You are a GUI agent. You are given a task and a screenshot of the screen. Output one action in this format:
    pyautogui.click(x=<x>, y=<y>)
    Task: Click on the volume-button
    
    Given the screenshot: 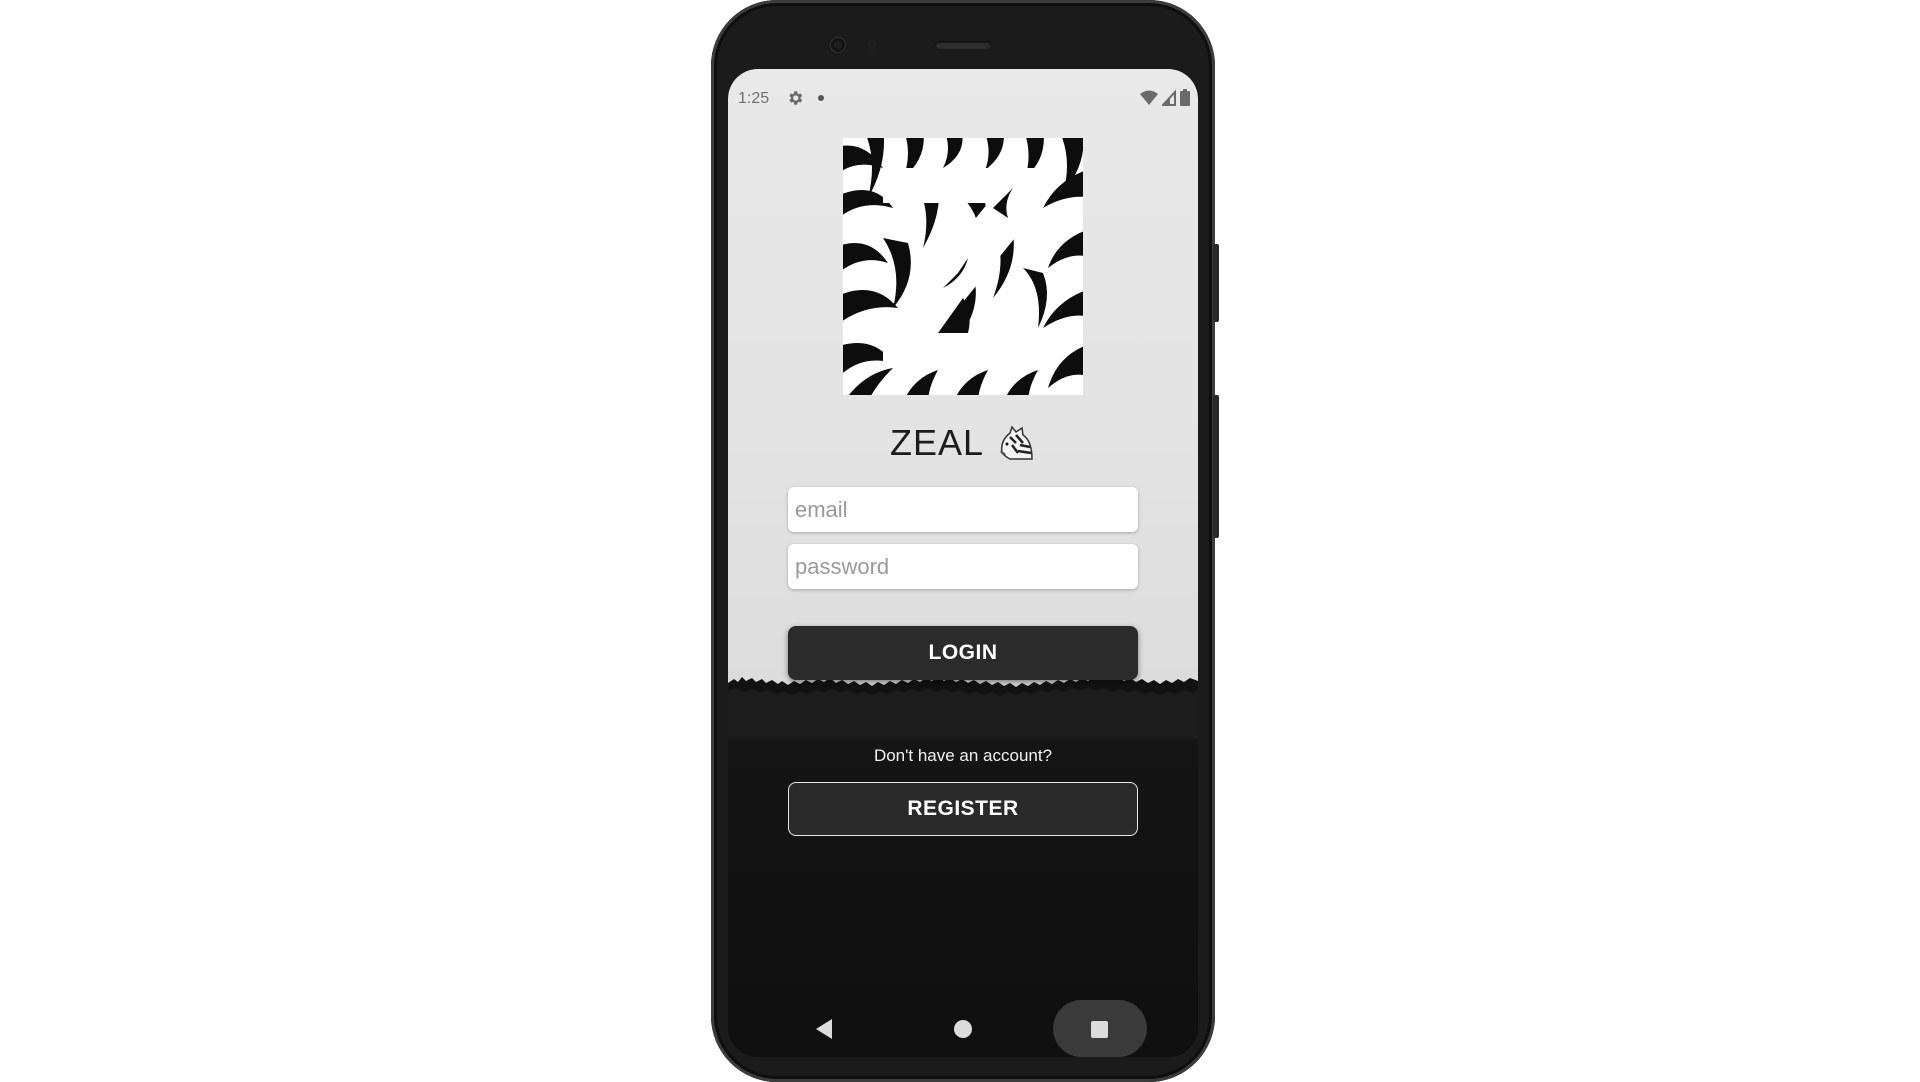 What is the action you would take?
    pyautogui.click(x=1216, y=466)
    